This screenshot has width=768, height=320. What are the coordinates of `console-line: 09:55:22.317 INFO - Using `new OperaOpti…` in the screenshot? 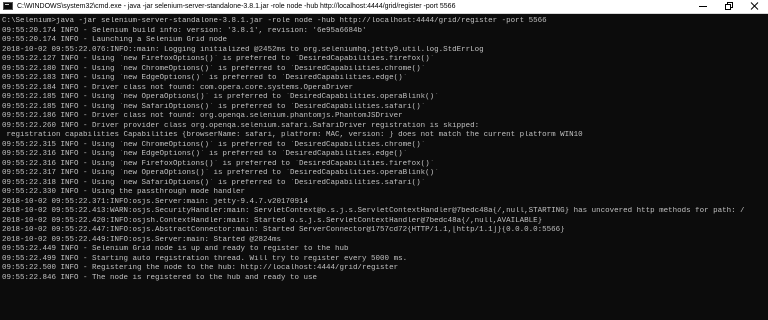 It's located at (220, 173).